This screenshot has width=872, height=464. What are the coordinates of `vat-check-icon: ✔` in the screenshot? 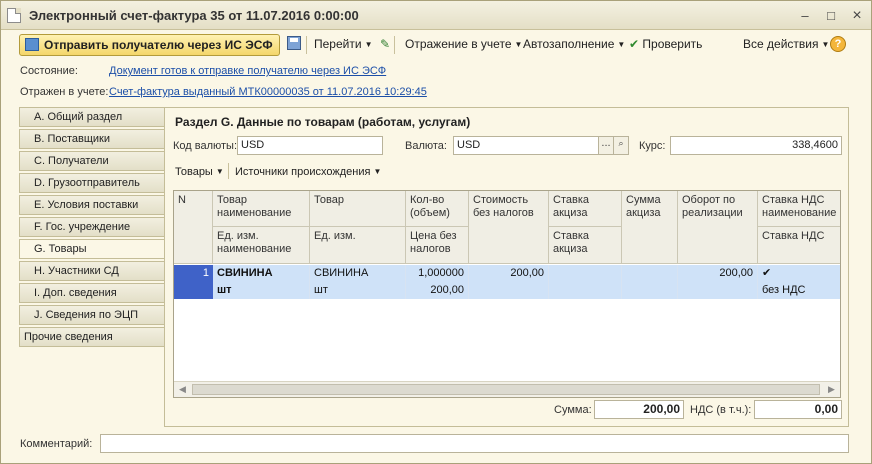 It's located at (799, 273).